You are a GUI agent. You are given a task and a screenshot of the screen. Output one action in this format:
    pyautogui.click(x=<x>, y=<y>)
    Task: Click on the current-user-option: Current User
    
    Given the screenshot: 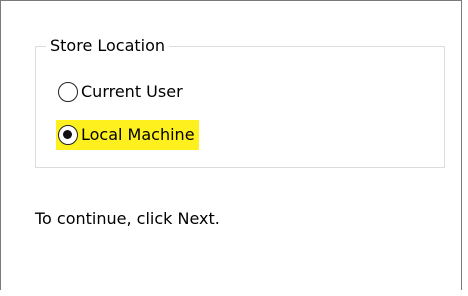 What is the action you would take?
    pyautogui.click(x=121, y=92)
    